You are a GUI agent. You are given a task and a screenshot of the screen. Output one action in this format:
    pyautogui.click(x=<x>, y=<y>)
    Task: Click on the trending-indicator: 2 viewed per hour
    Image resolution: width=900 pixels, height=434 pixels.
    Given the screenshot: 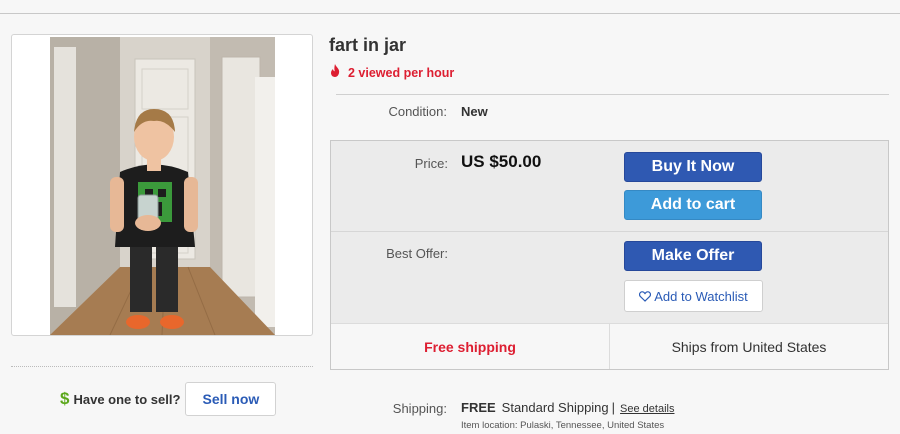 What is the action you would take?
    pyautogui.click(x=391, y=73)
    